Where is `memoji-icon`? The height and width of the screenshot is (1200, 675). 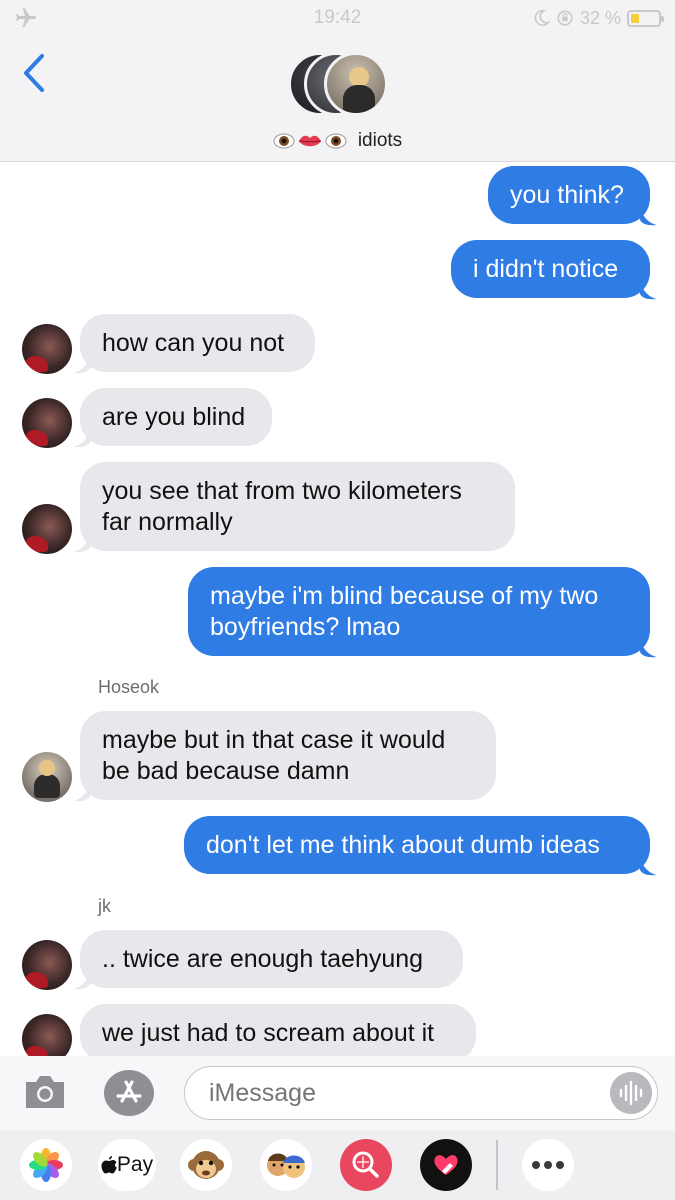
memoji-icon is located at coordinates (286, 1165).